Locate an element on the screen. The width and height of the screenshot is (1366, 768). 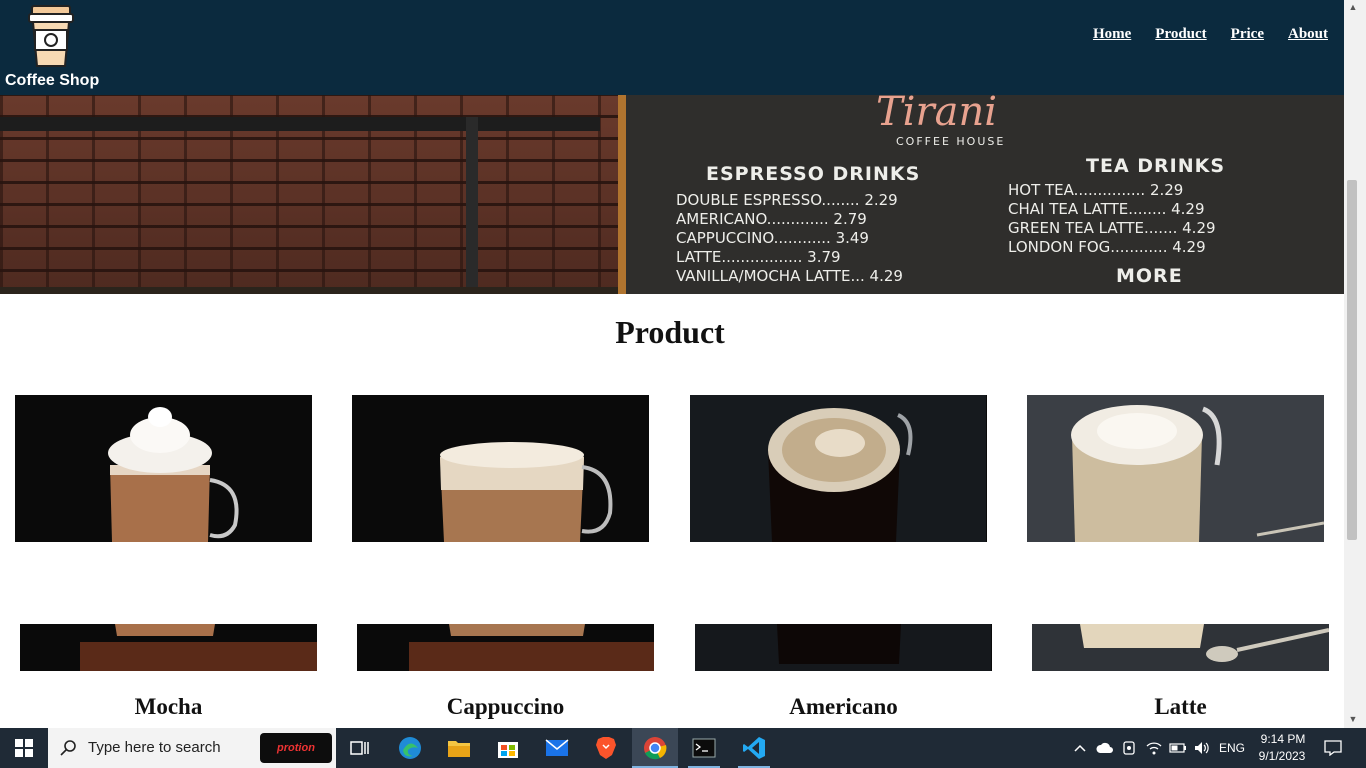
mail-icon is located at coordinates (557, 748).